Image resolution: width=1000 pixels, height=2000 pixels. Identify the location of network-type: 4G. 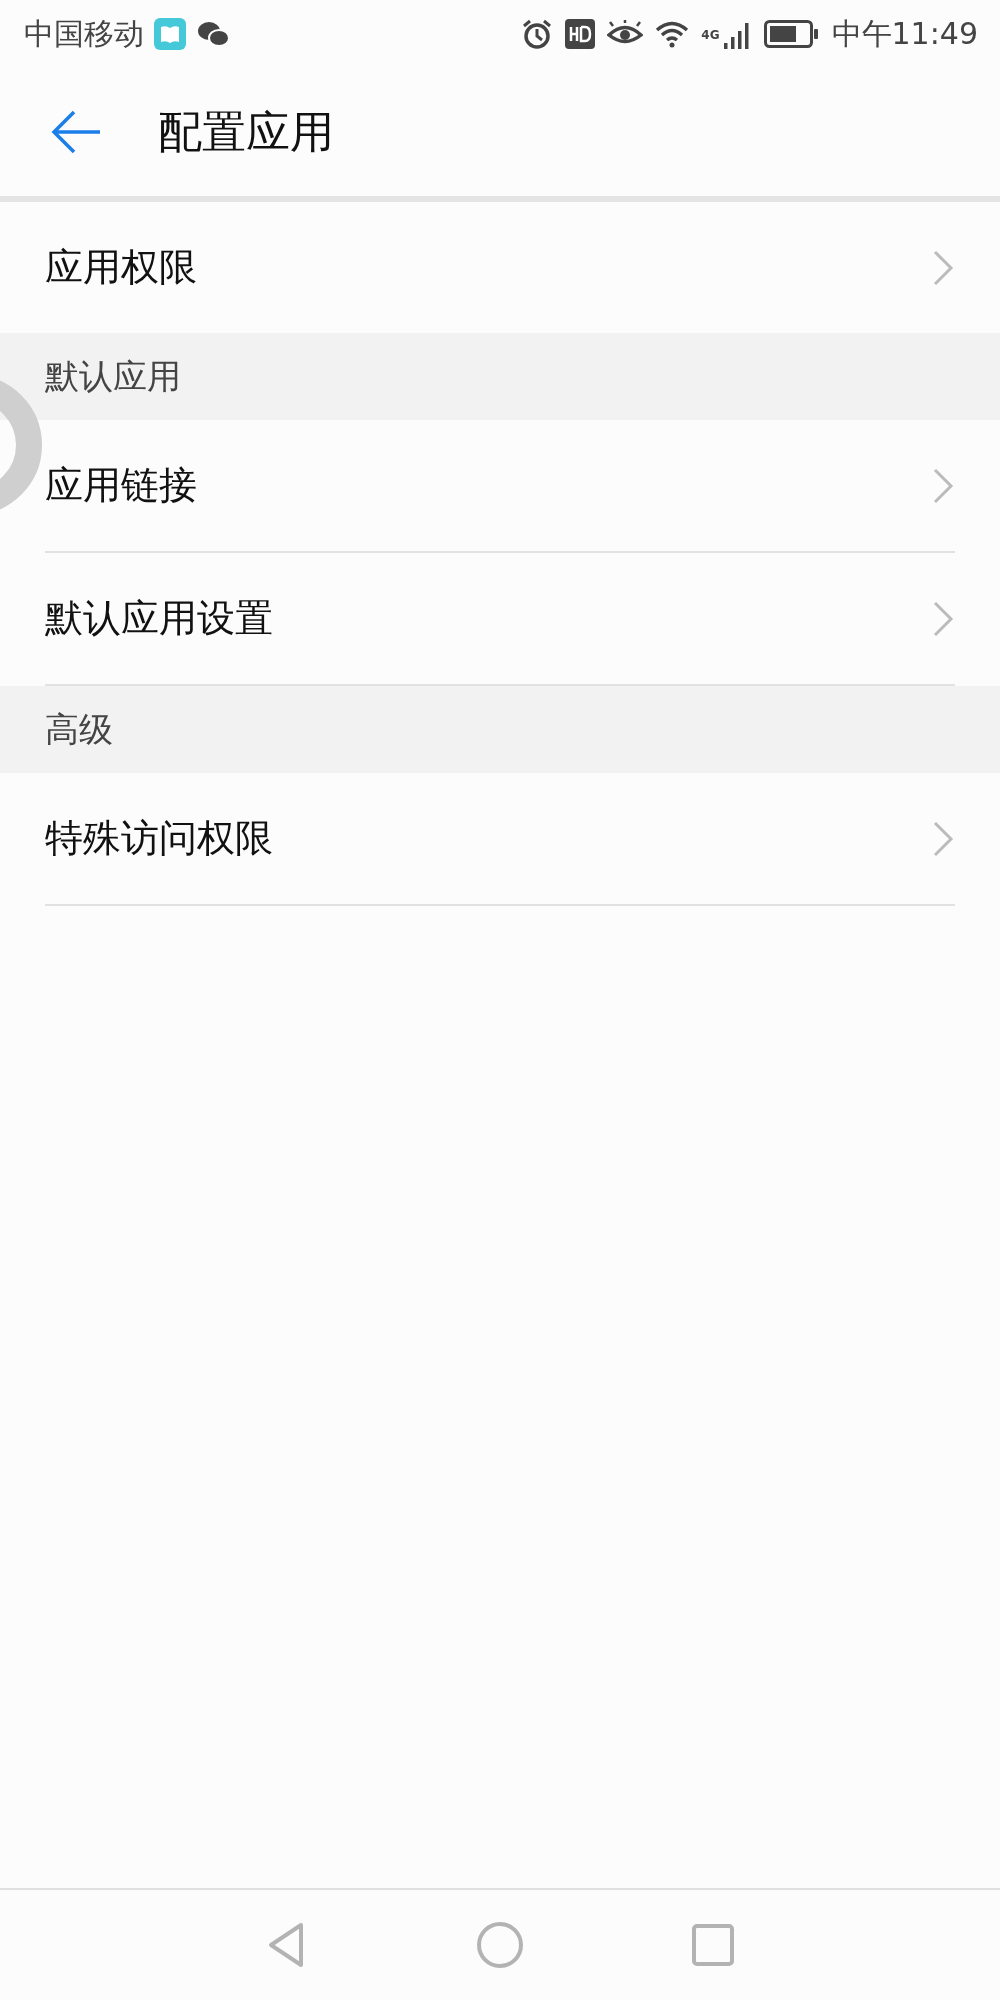
(710, 34).